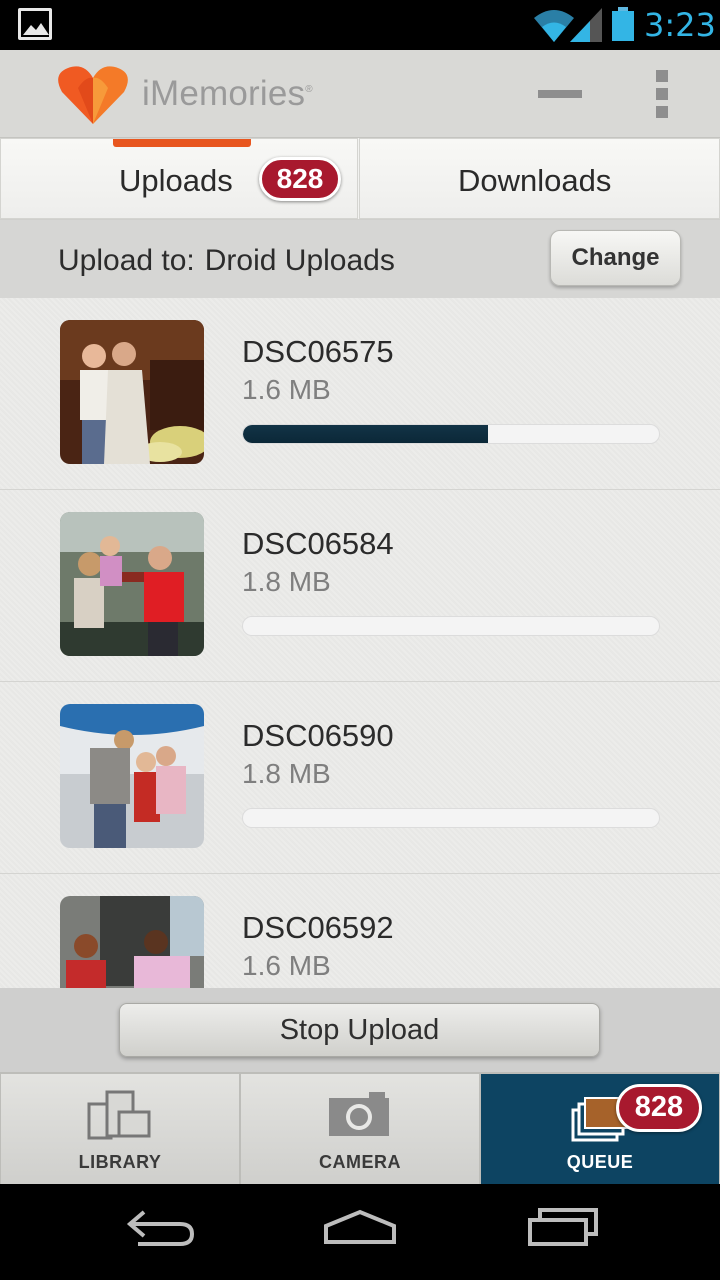 Image resolution: width=720 pixels, height=1280 pixels. Describe the element at coordinates (227, 93) in the screenshot. I see `app-brand: iMemories®` at that location.